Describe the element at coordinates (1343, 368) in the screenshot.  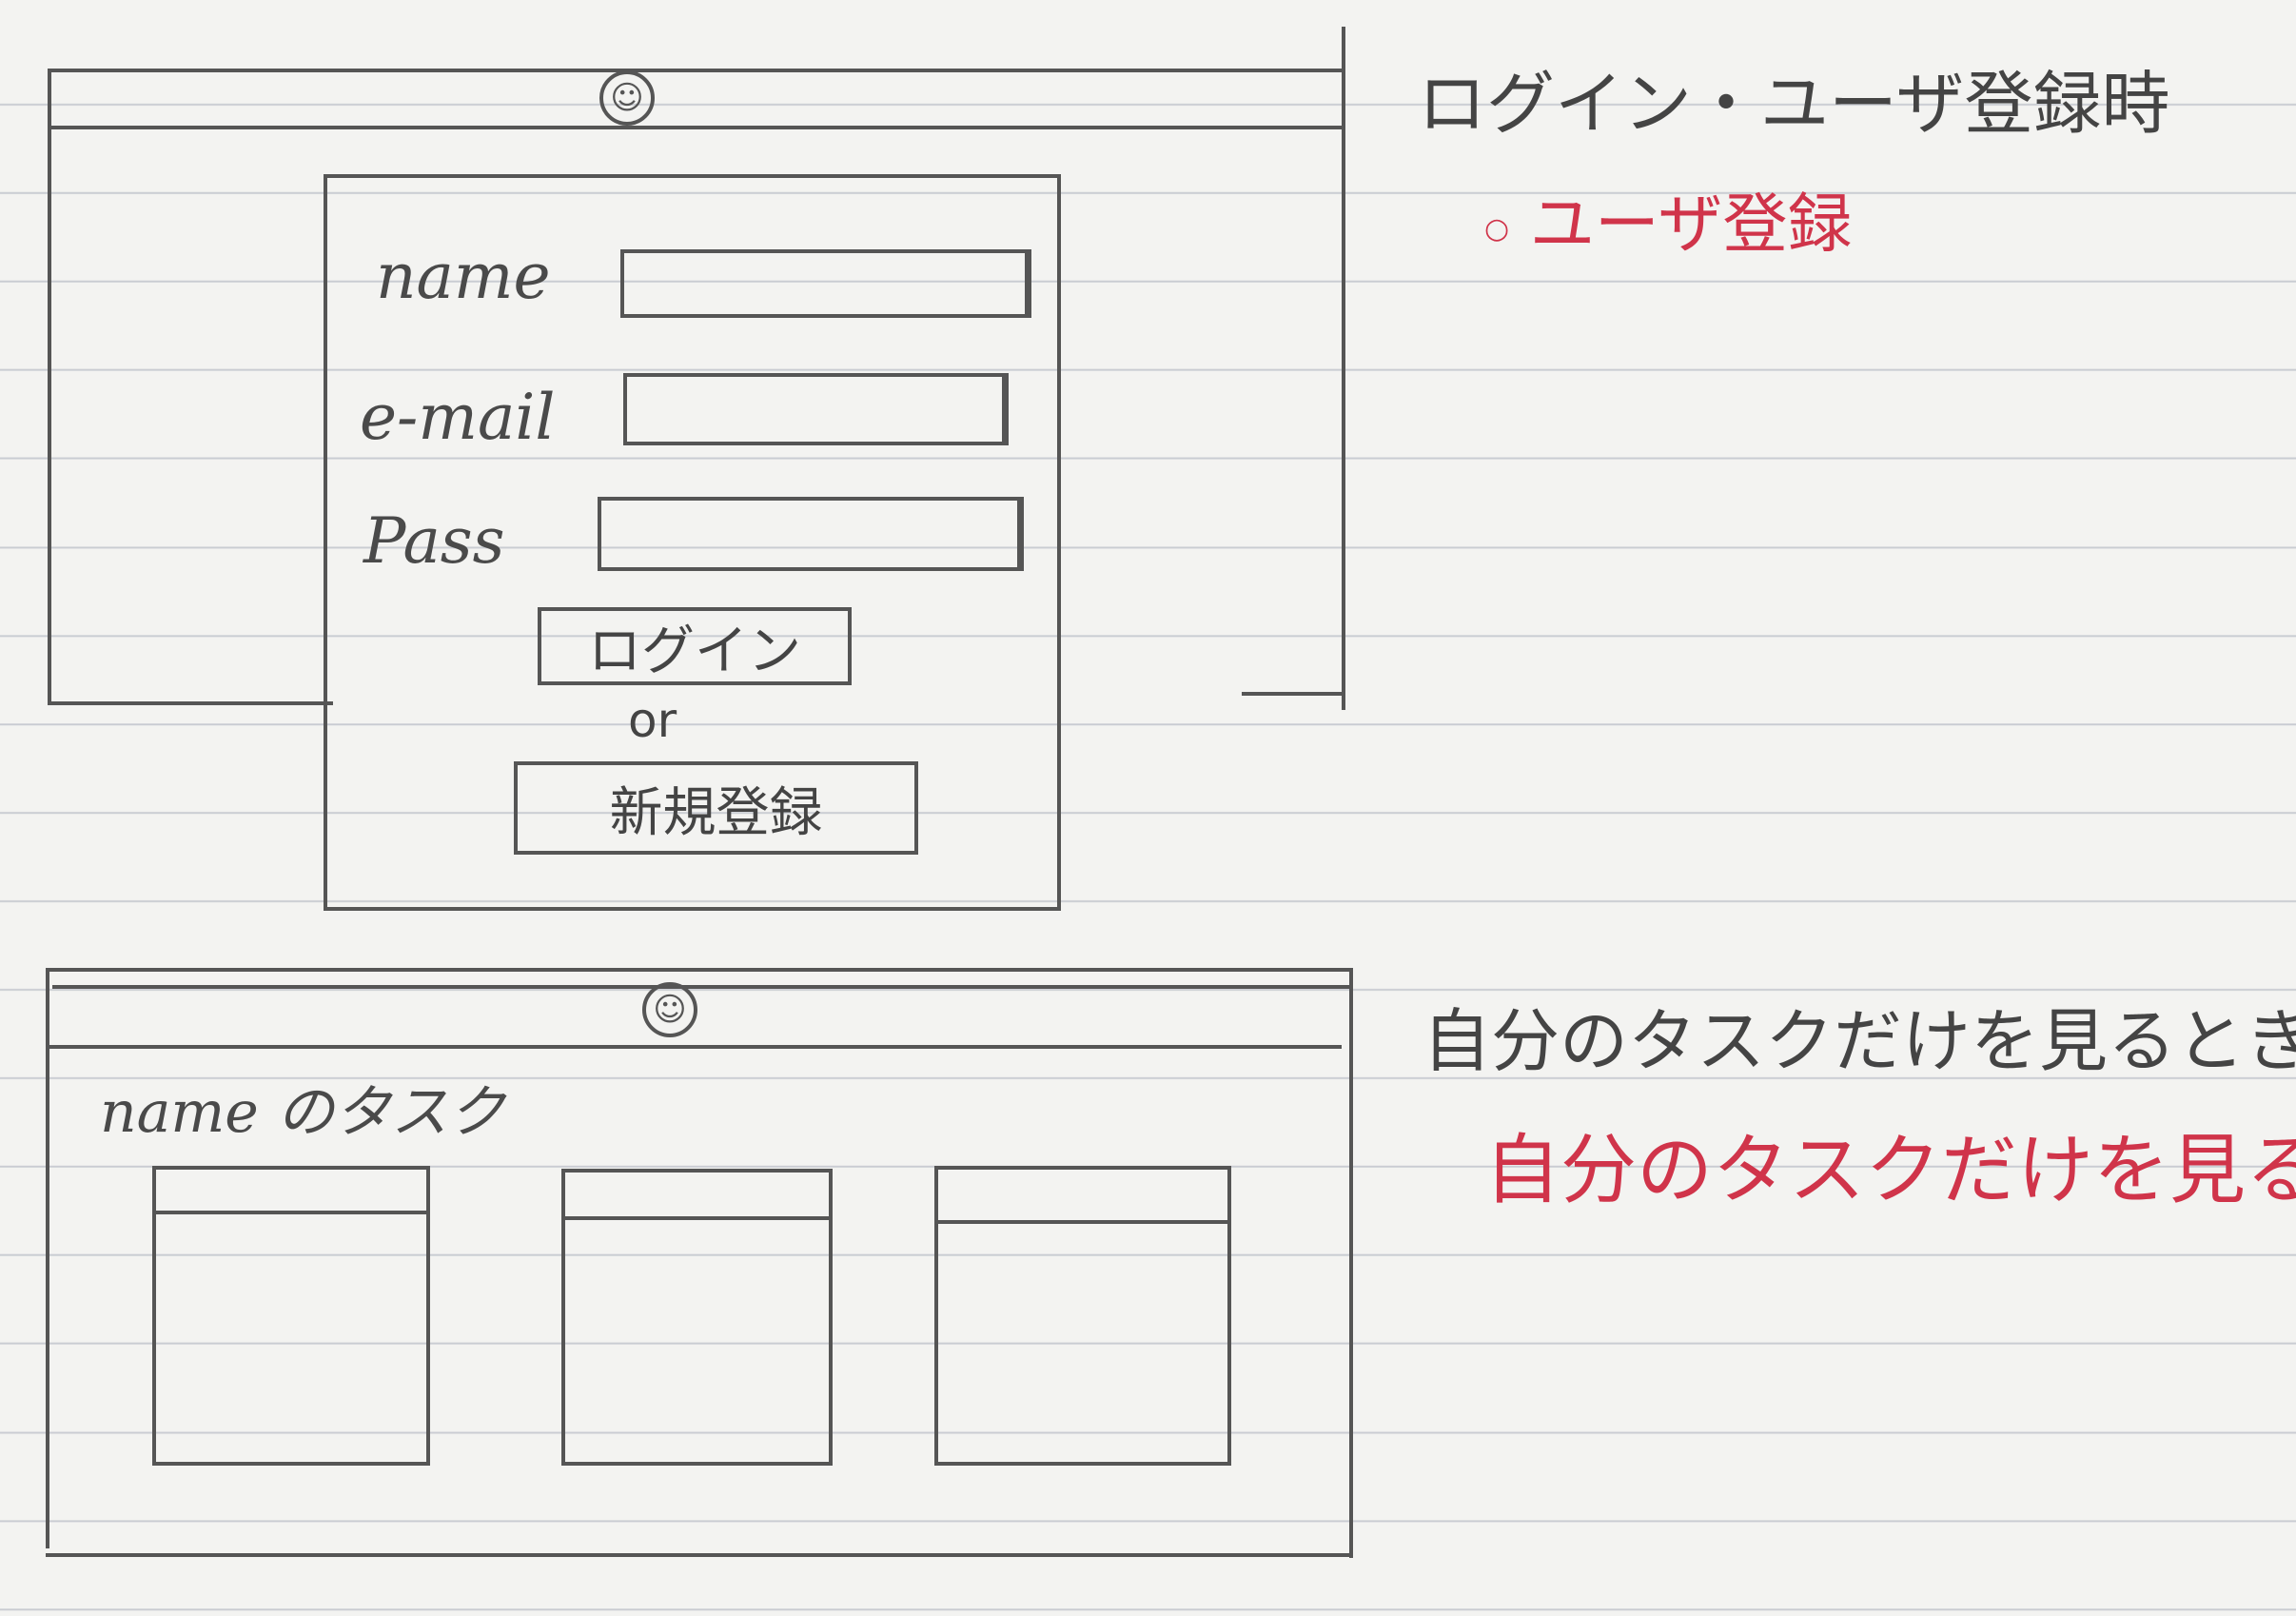
I see `screen1-right-edge` at that location.